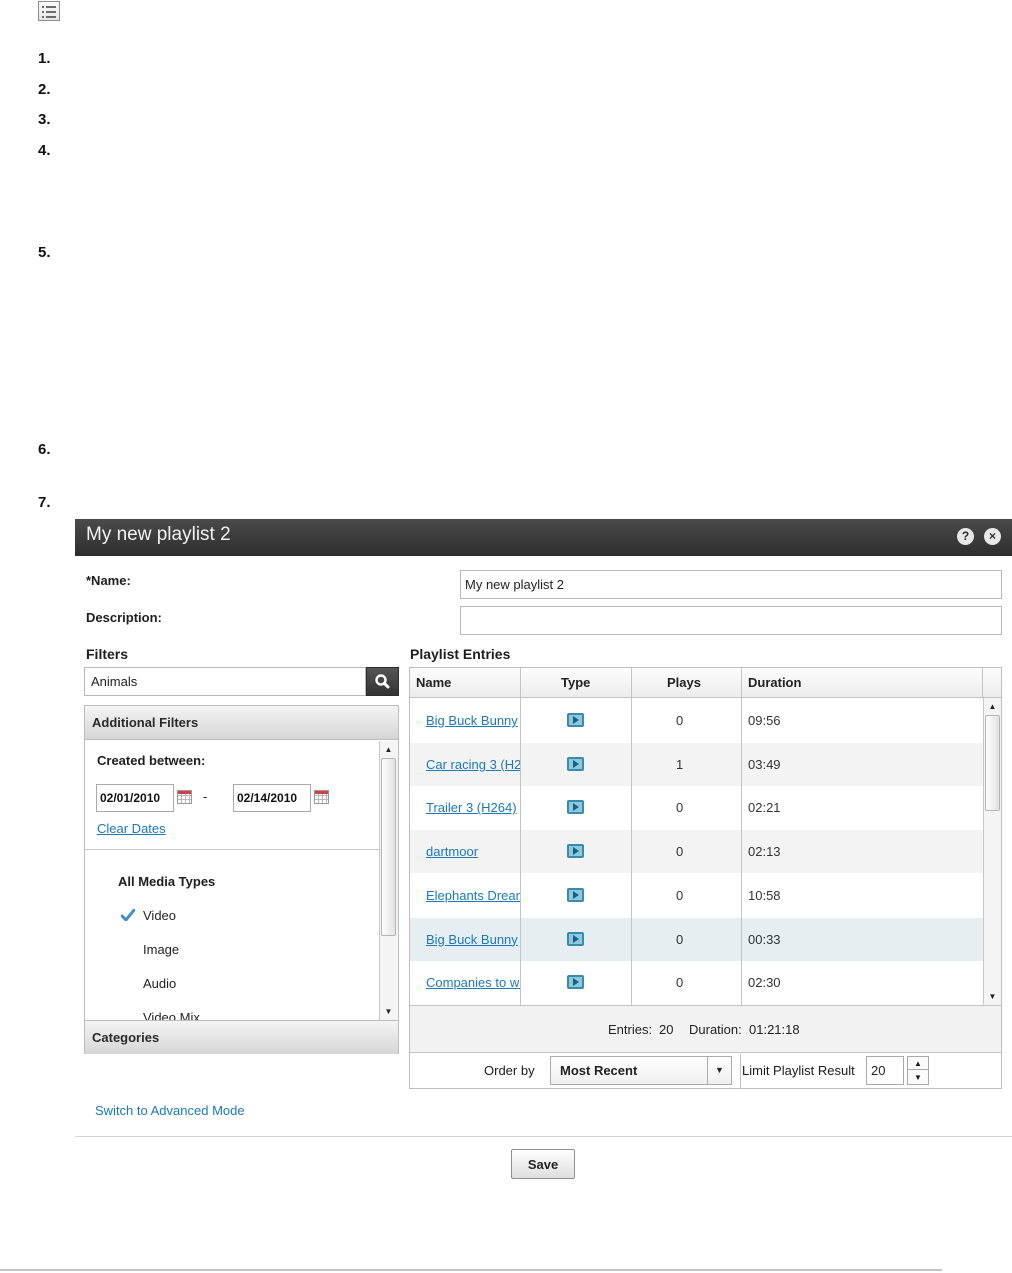 This screenshot has width=1012, height=1273. I want to click on table-row: Trailer 3 (H264) 0 02:21, so click(696, 808).